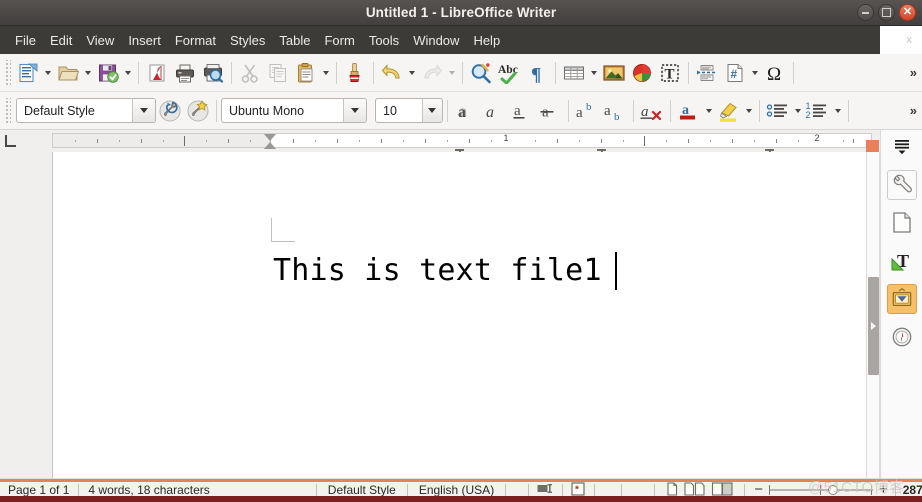 This screenshot has height=502, width=922. What do you see at coordinates (354, 110) in the screenshot?
I see `font-name-dropdown-button` at bounding box center [354, 110].